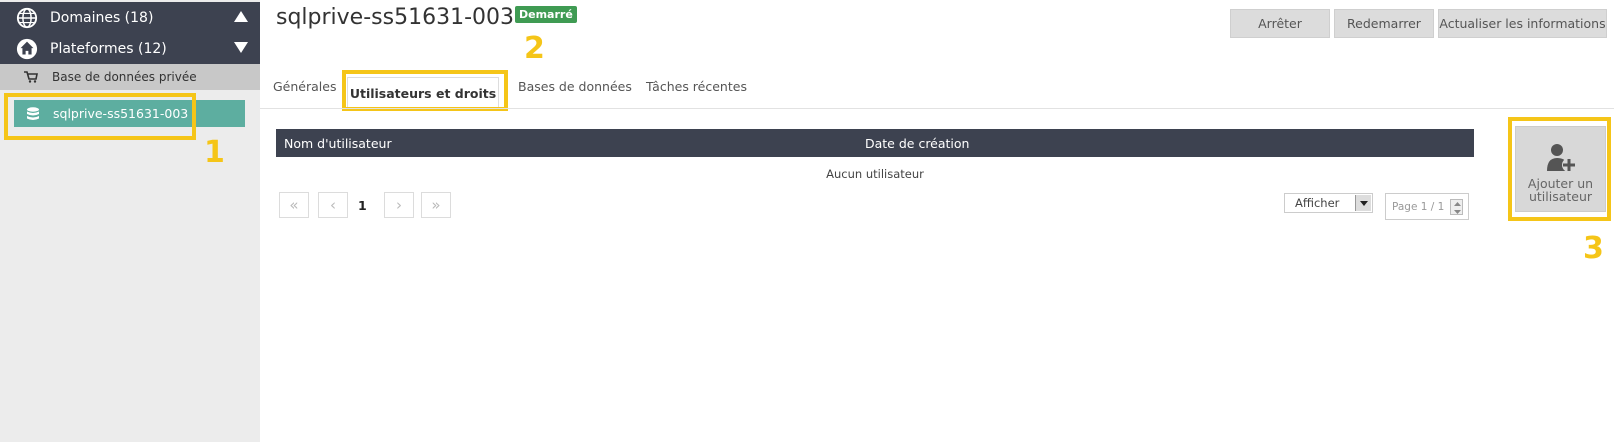 The height and width of the screenshot is (442, 1614). Describe the element at coordinates (937, 108) in the screenshot. I see `tab-divider` at that location.